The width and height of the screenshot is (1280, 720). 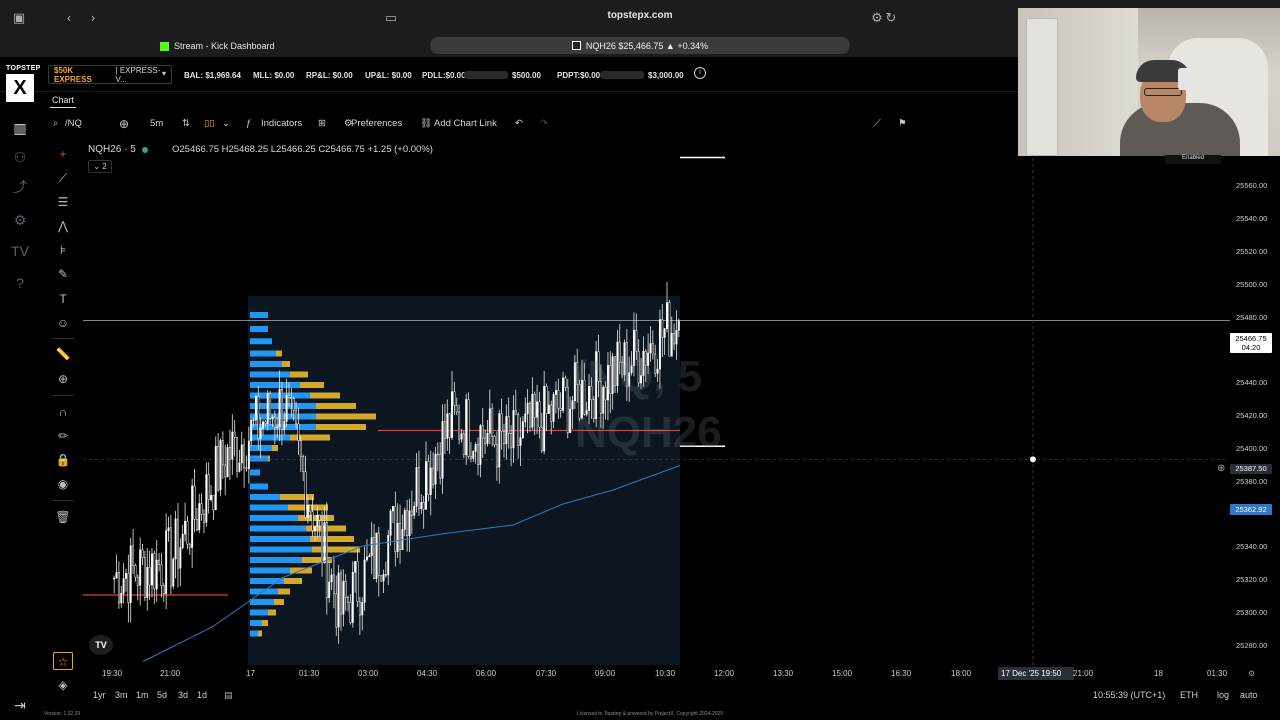 I want to click on reload-icon: ↻, so click(x=891, y=18).